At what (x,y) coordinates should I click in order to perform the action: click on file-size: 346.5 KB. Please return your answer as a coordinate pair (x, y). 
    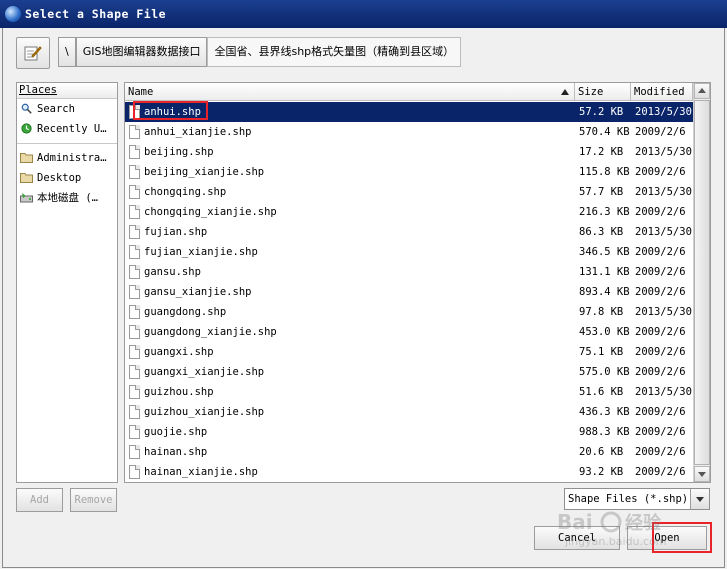
    Looking at the image, I should click on (604, 252).